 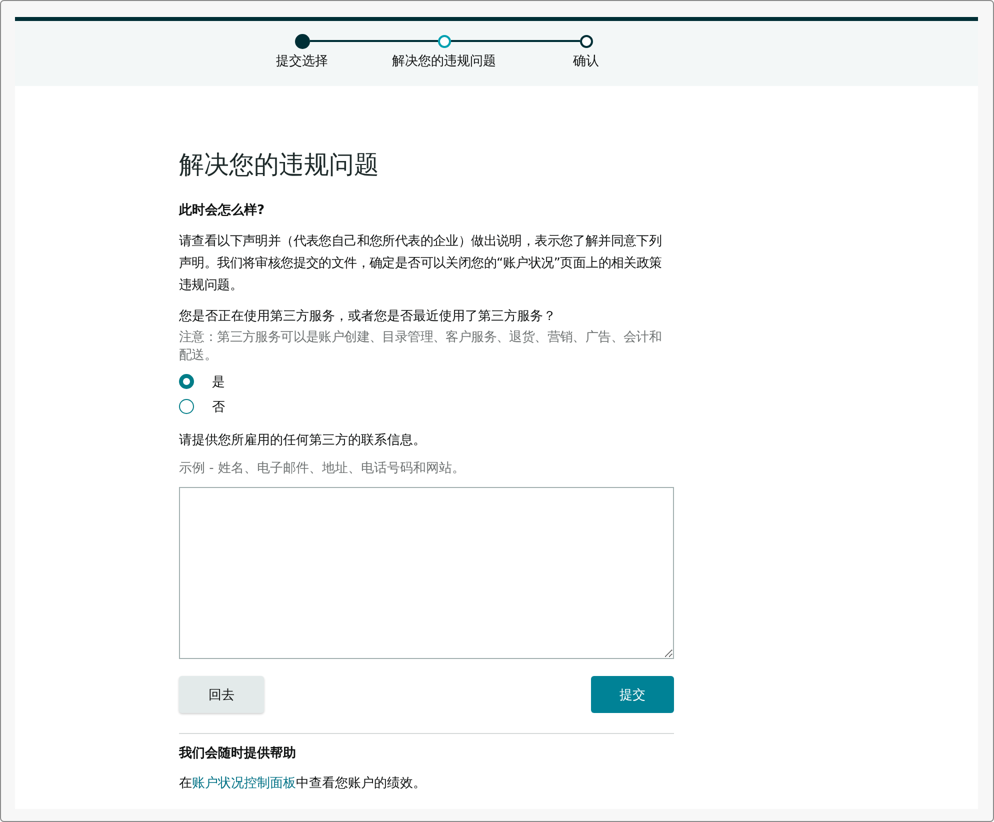 What do you see at coordinates (279, 165) in the screenshot?
I see `page-title: 解决您的违规问题` at bounding box center [279, 165].